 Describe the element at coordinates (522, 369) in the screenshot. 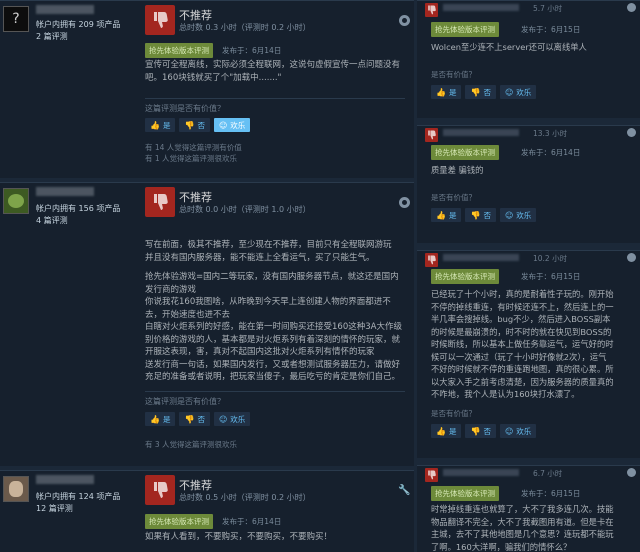

I see `review-line: 不好的时候就不停的重连跑地图，真的很心累。所` at that location.